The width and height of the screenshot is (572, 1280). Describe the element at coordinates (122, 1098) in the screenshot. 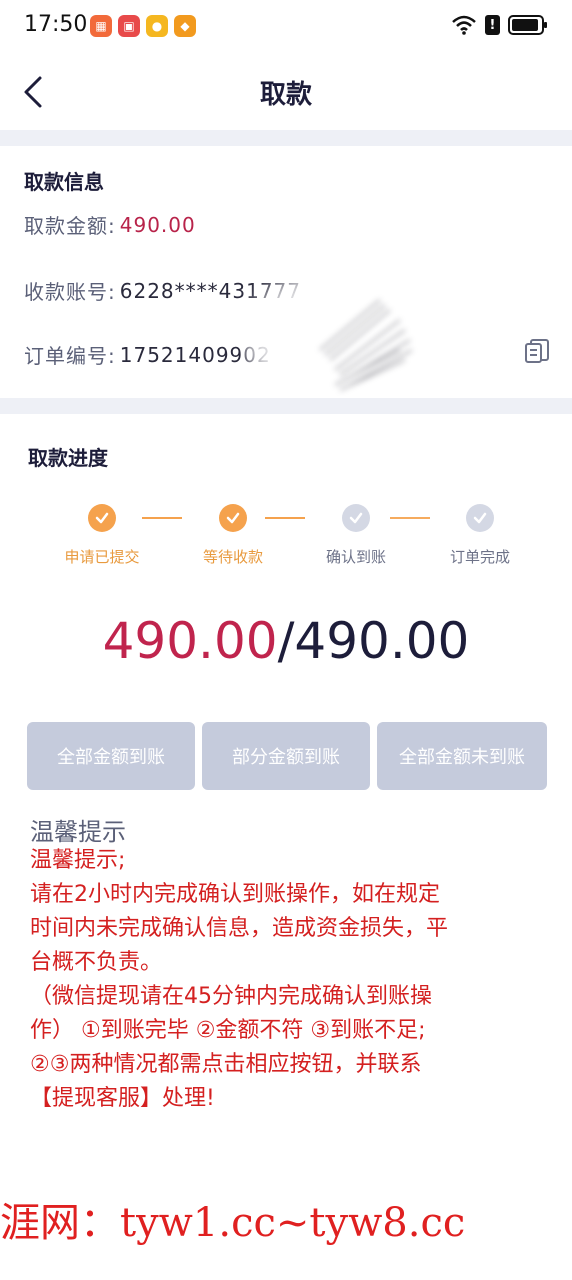

I see `tip-line: 【提现客服】处理!` at that location.